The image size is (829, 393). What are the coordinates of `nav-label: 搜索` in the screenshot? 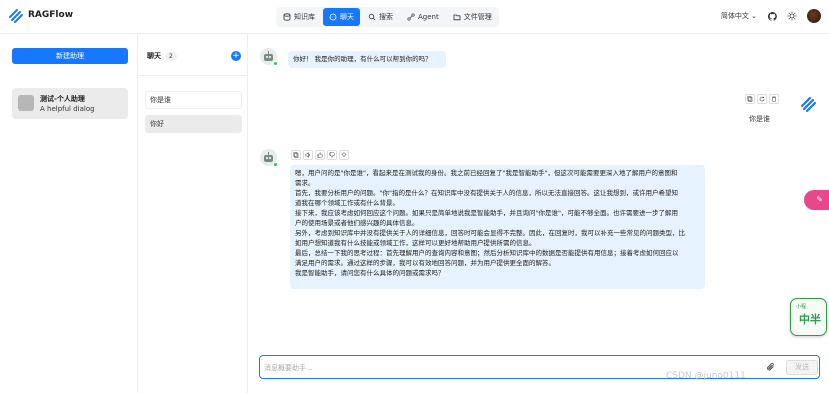 It's located at (386, 17).